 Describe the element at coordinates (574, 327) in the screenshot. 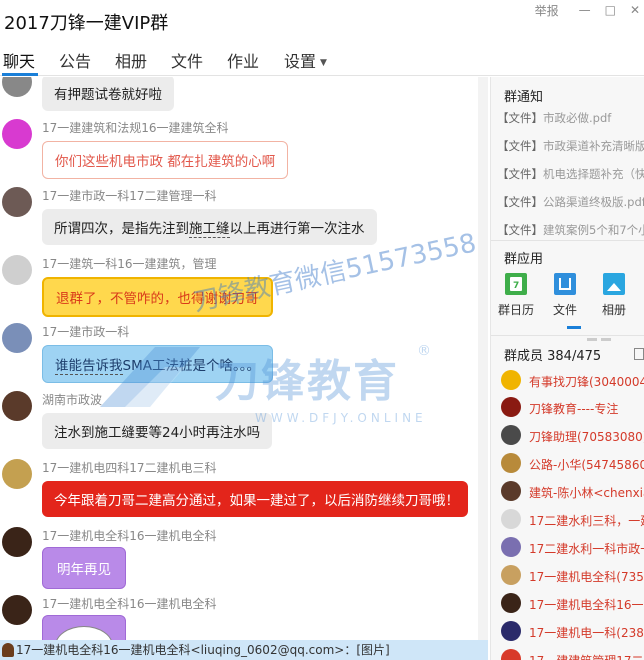

I see `apps-page-indicator` at that location.